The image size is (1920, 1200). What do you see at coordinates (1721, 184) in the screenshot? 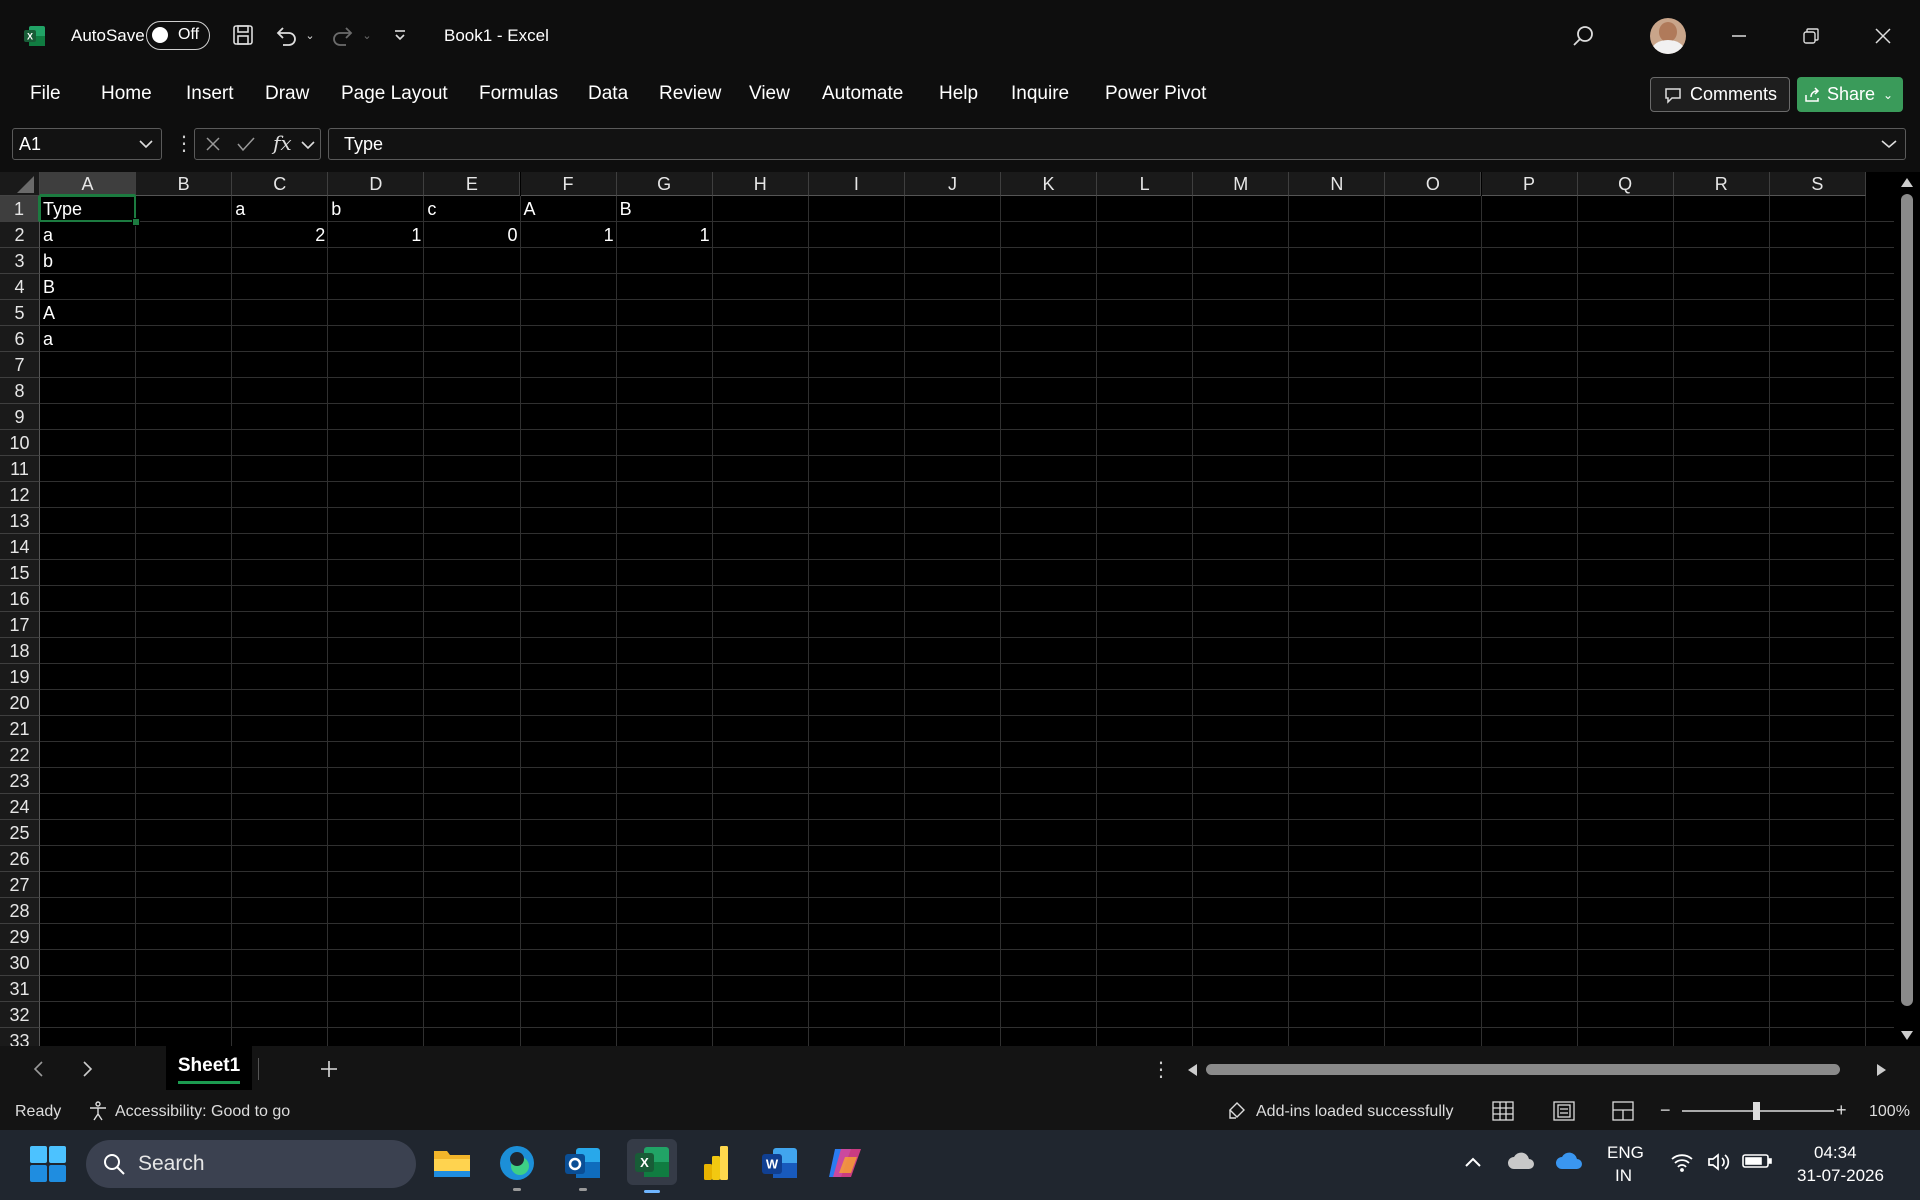
I see `column-header-r: R` at bounding box center [1721, 184].